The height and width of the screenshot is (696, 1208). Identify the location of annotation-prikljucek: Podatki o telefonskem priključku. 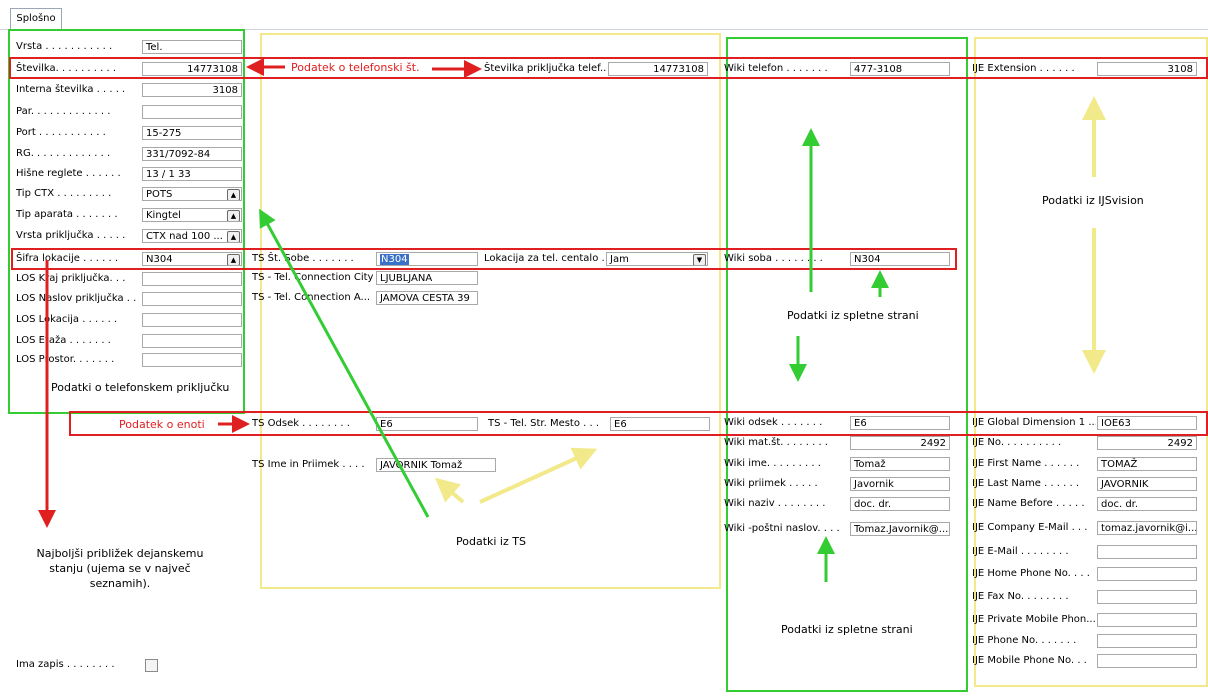
(140, 387).